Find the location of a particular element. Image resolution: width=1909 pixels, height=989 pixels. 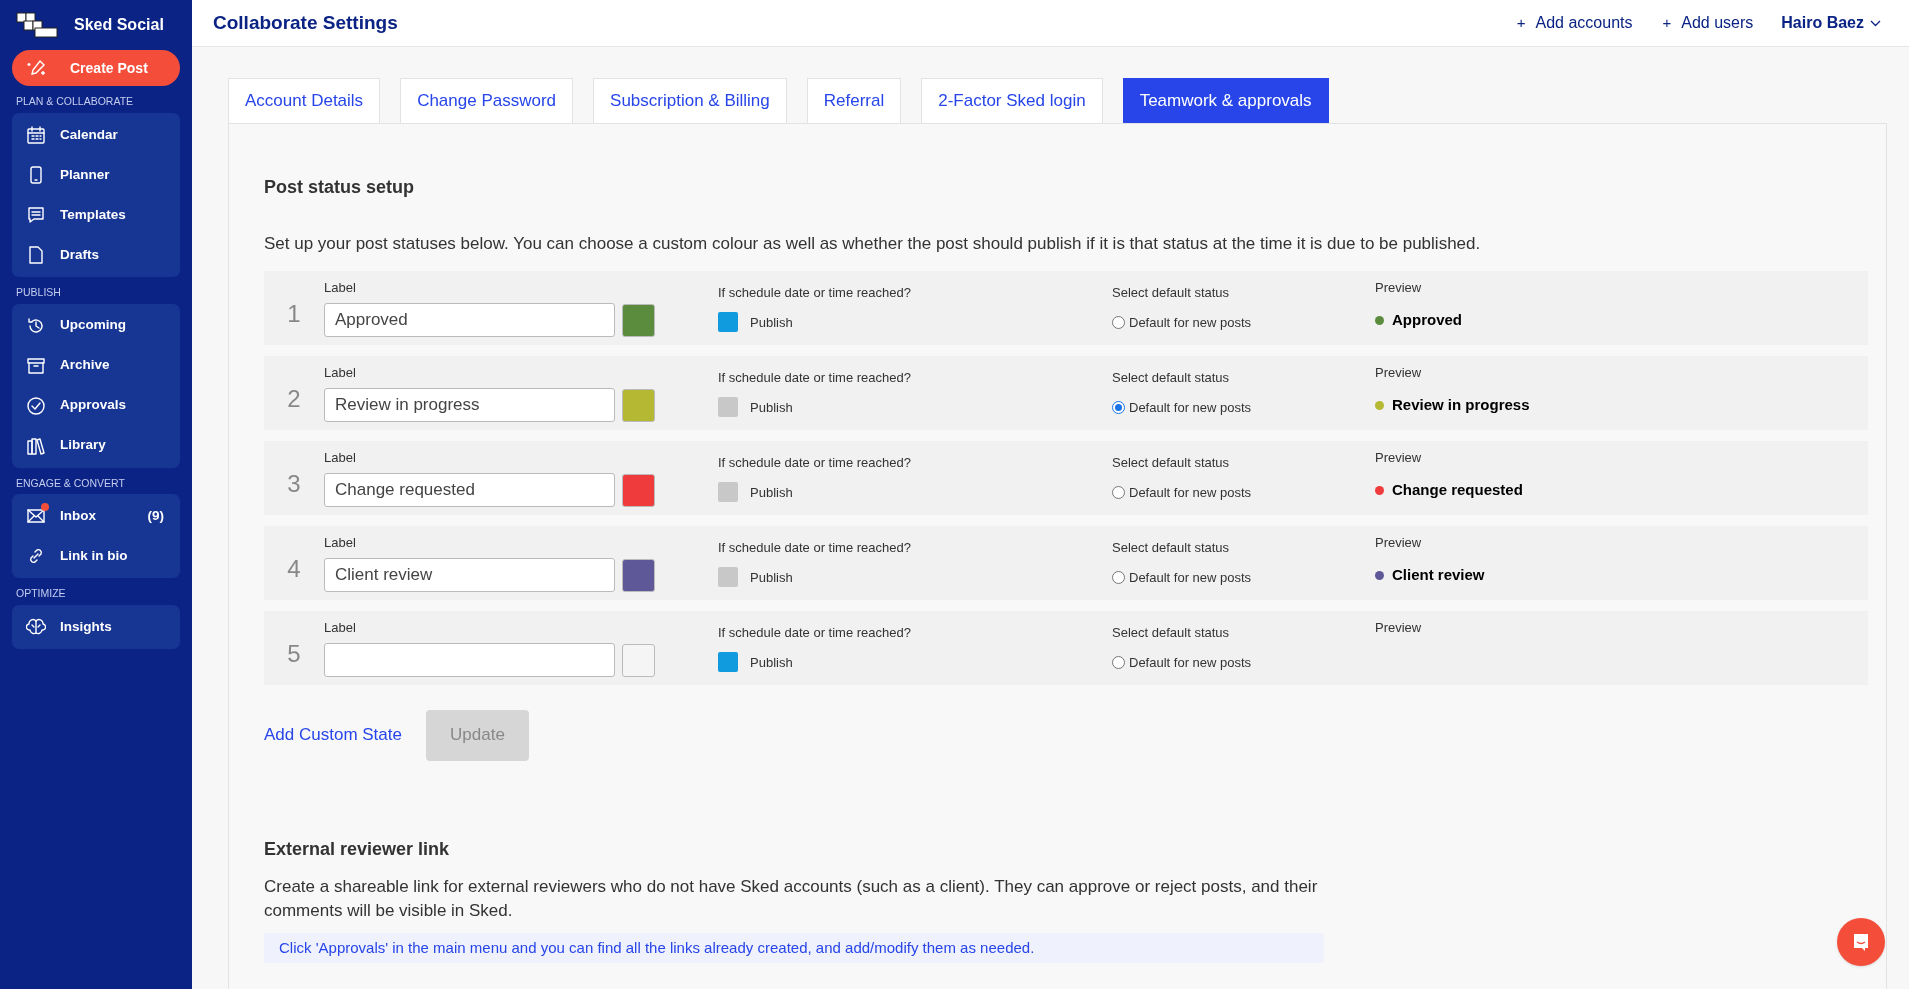

sidebar-item: Planner is located at coordinates (96, 174).